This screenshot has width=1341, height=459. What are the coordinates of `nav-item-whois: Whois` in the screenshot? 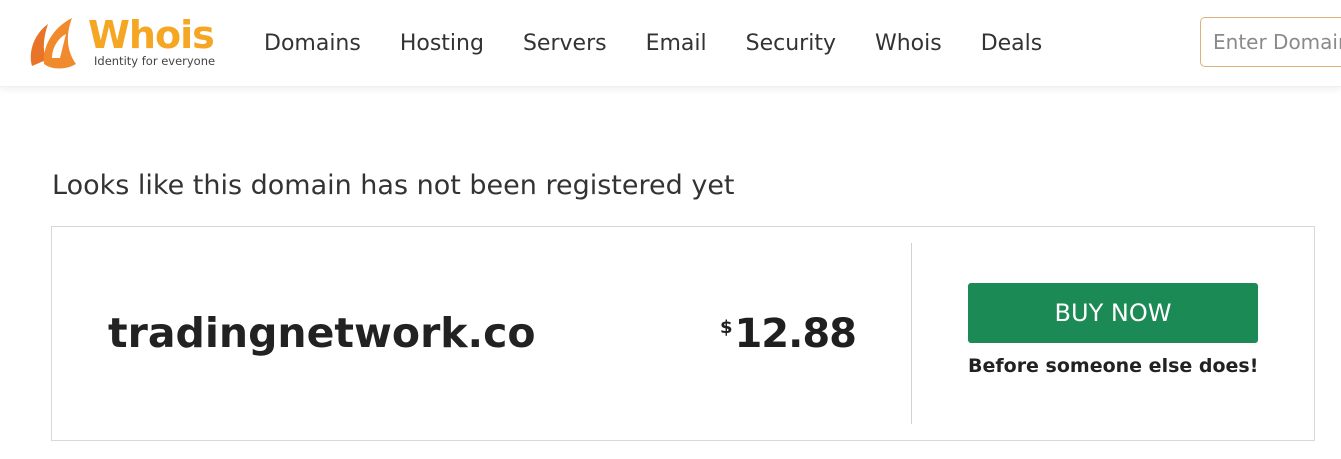 It's located at (908, 43).